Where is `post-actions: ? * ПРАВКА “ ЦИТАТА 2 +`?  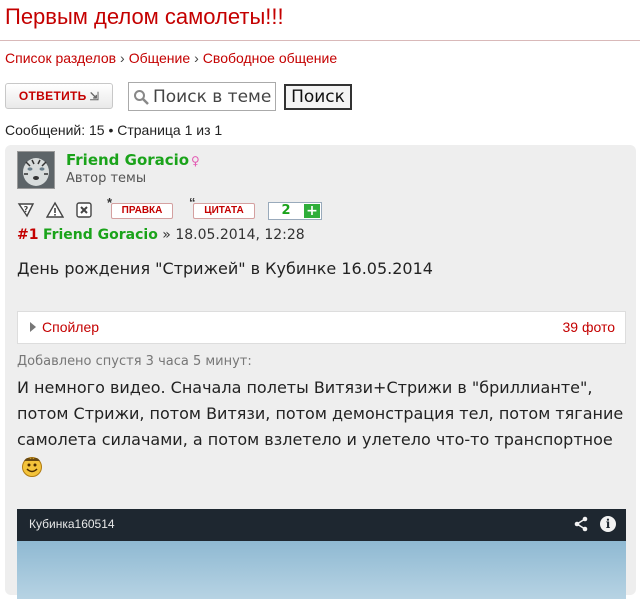
post-actions: ? * ПРАВКА “ ЦИТАТА 2 + is located at coordinates (187, 209).